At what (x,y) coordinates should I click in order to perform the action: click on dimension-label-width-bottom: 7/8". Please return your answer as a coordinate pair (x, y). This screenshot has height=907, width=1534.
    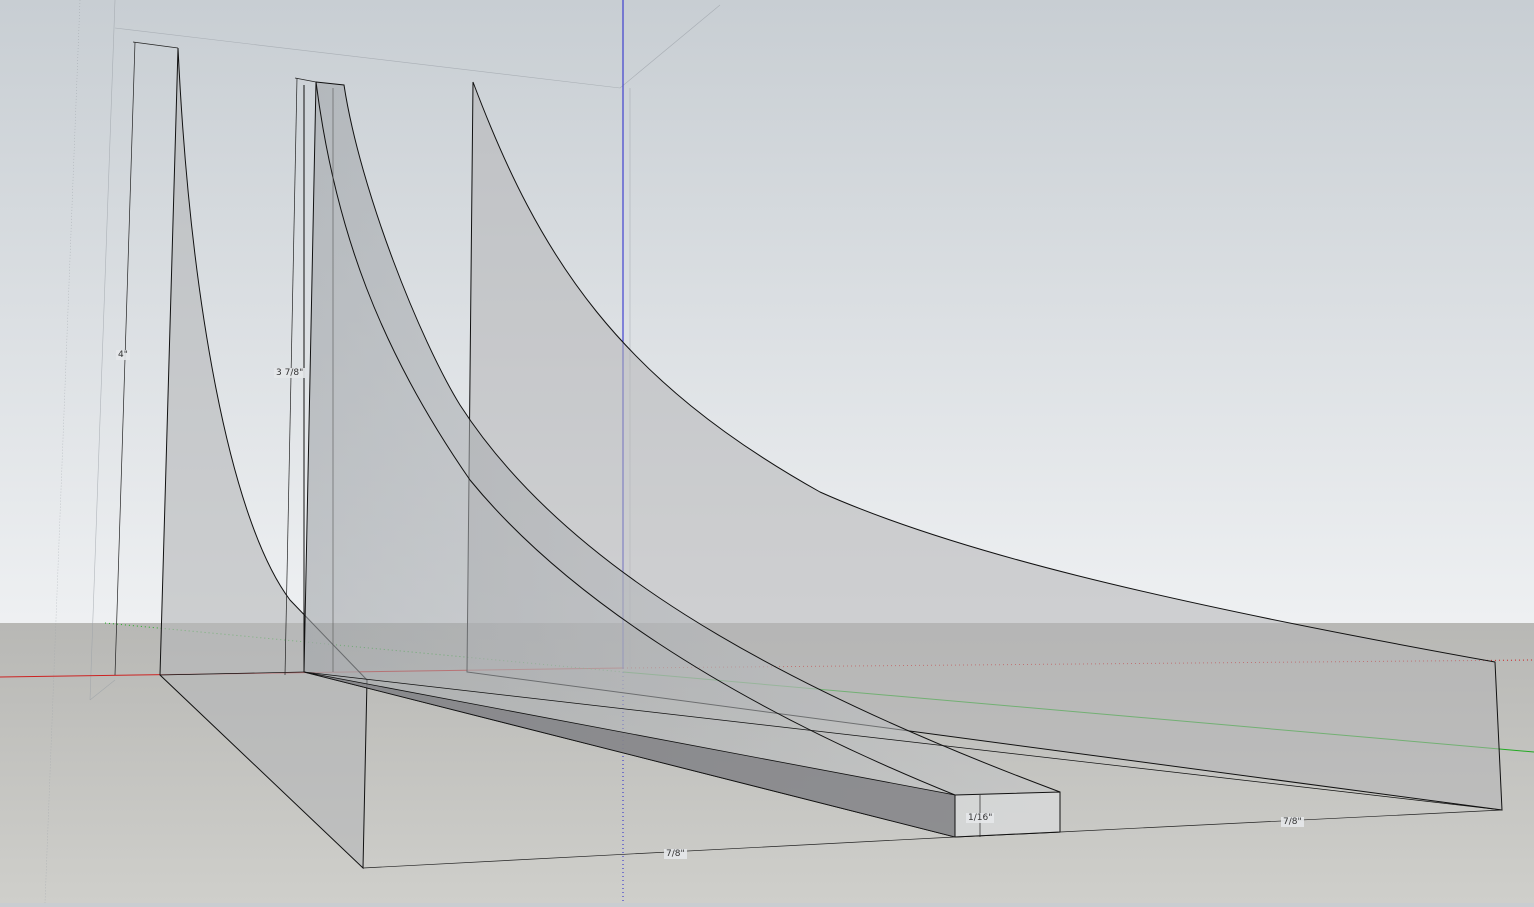
    Looking at the image, I should click on (675, 854).